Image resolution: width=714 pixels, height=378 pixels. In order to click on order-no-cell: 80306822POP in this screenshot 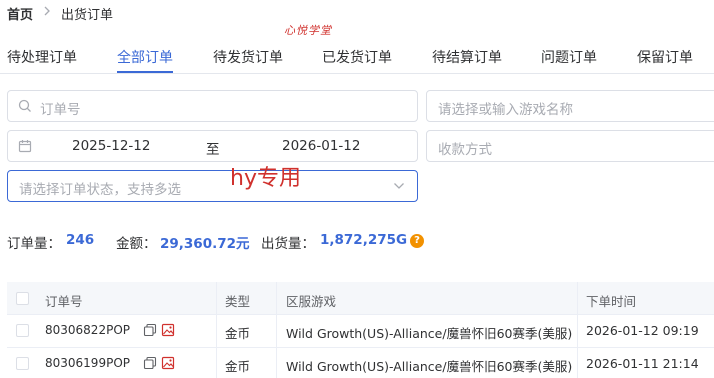, I will do `click(87, 330)`.